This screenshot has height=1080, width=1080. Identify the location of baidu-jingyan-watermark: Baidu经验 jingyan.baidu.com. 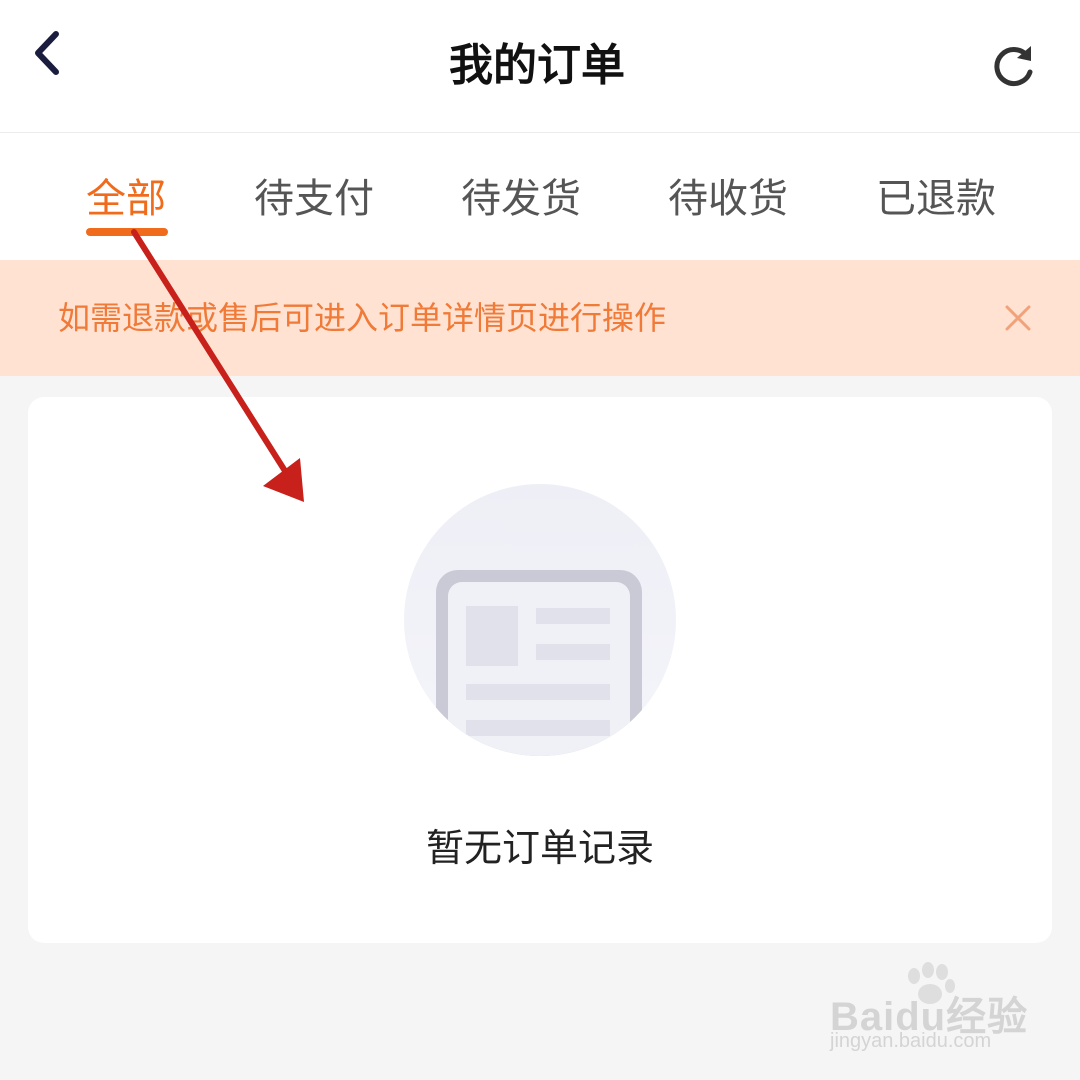
(926, 1010).